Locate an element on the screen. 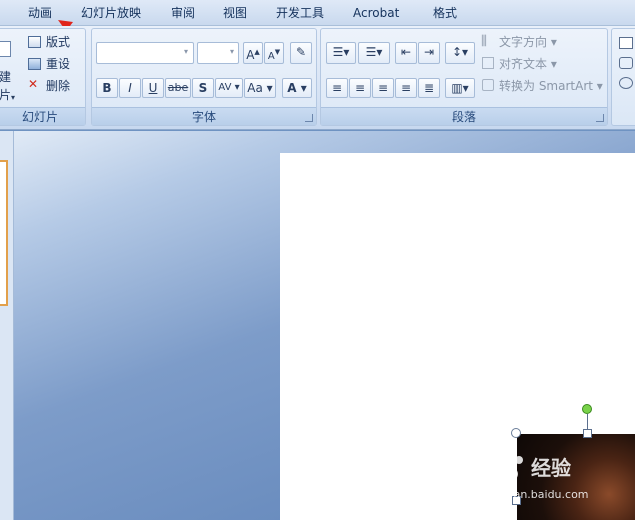  distributed-icon: ≣ is located at coordinates (429, 88).